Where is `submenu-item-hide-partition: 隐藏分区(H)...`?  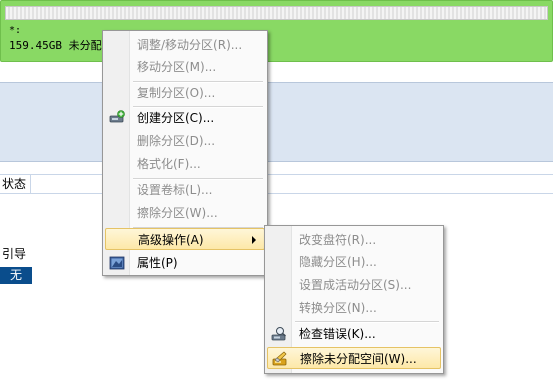 submenu-item-hide-partition: 隐藏分区(H)... is located at coordinates (354, 262).